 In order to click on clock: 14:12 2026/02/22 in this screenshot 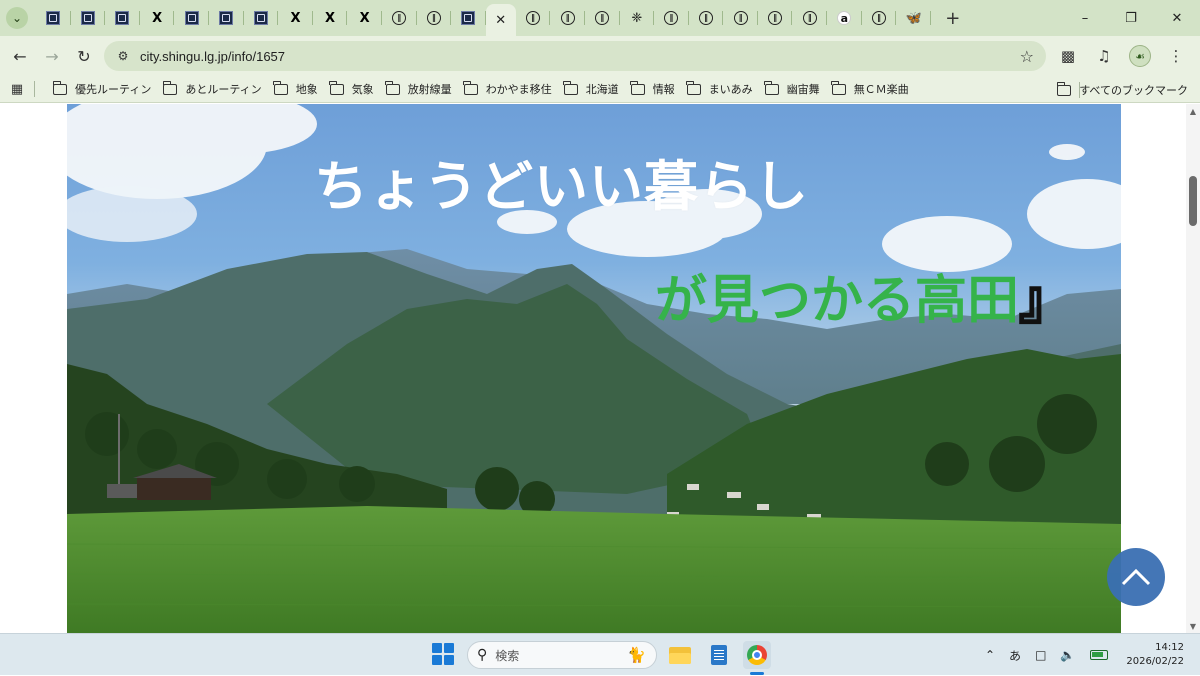, I will do `click(1155, 655)`.